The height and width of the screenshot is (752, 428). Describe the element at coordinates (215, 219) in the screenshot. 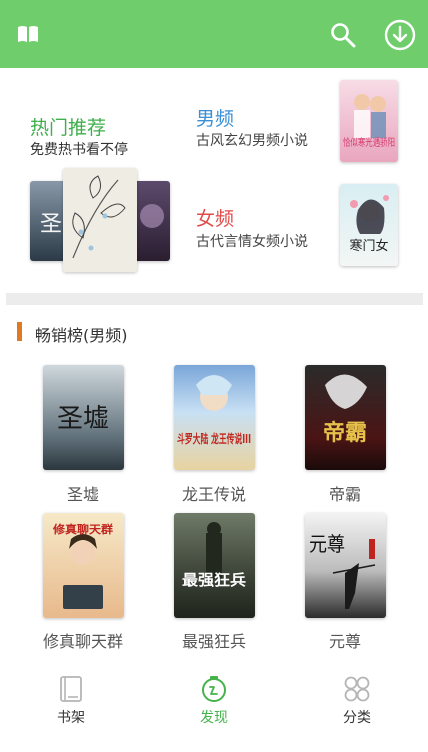

I see `female-category-title: 女频` at that location.